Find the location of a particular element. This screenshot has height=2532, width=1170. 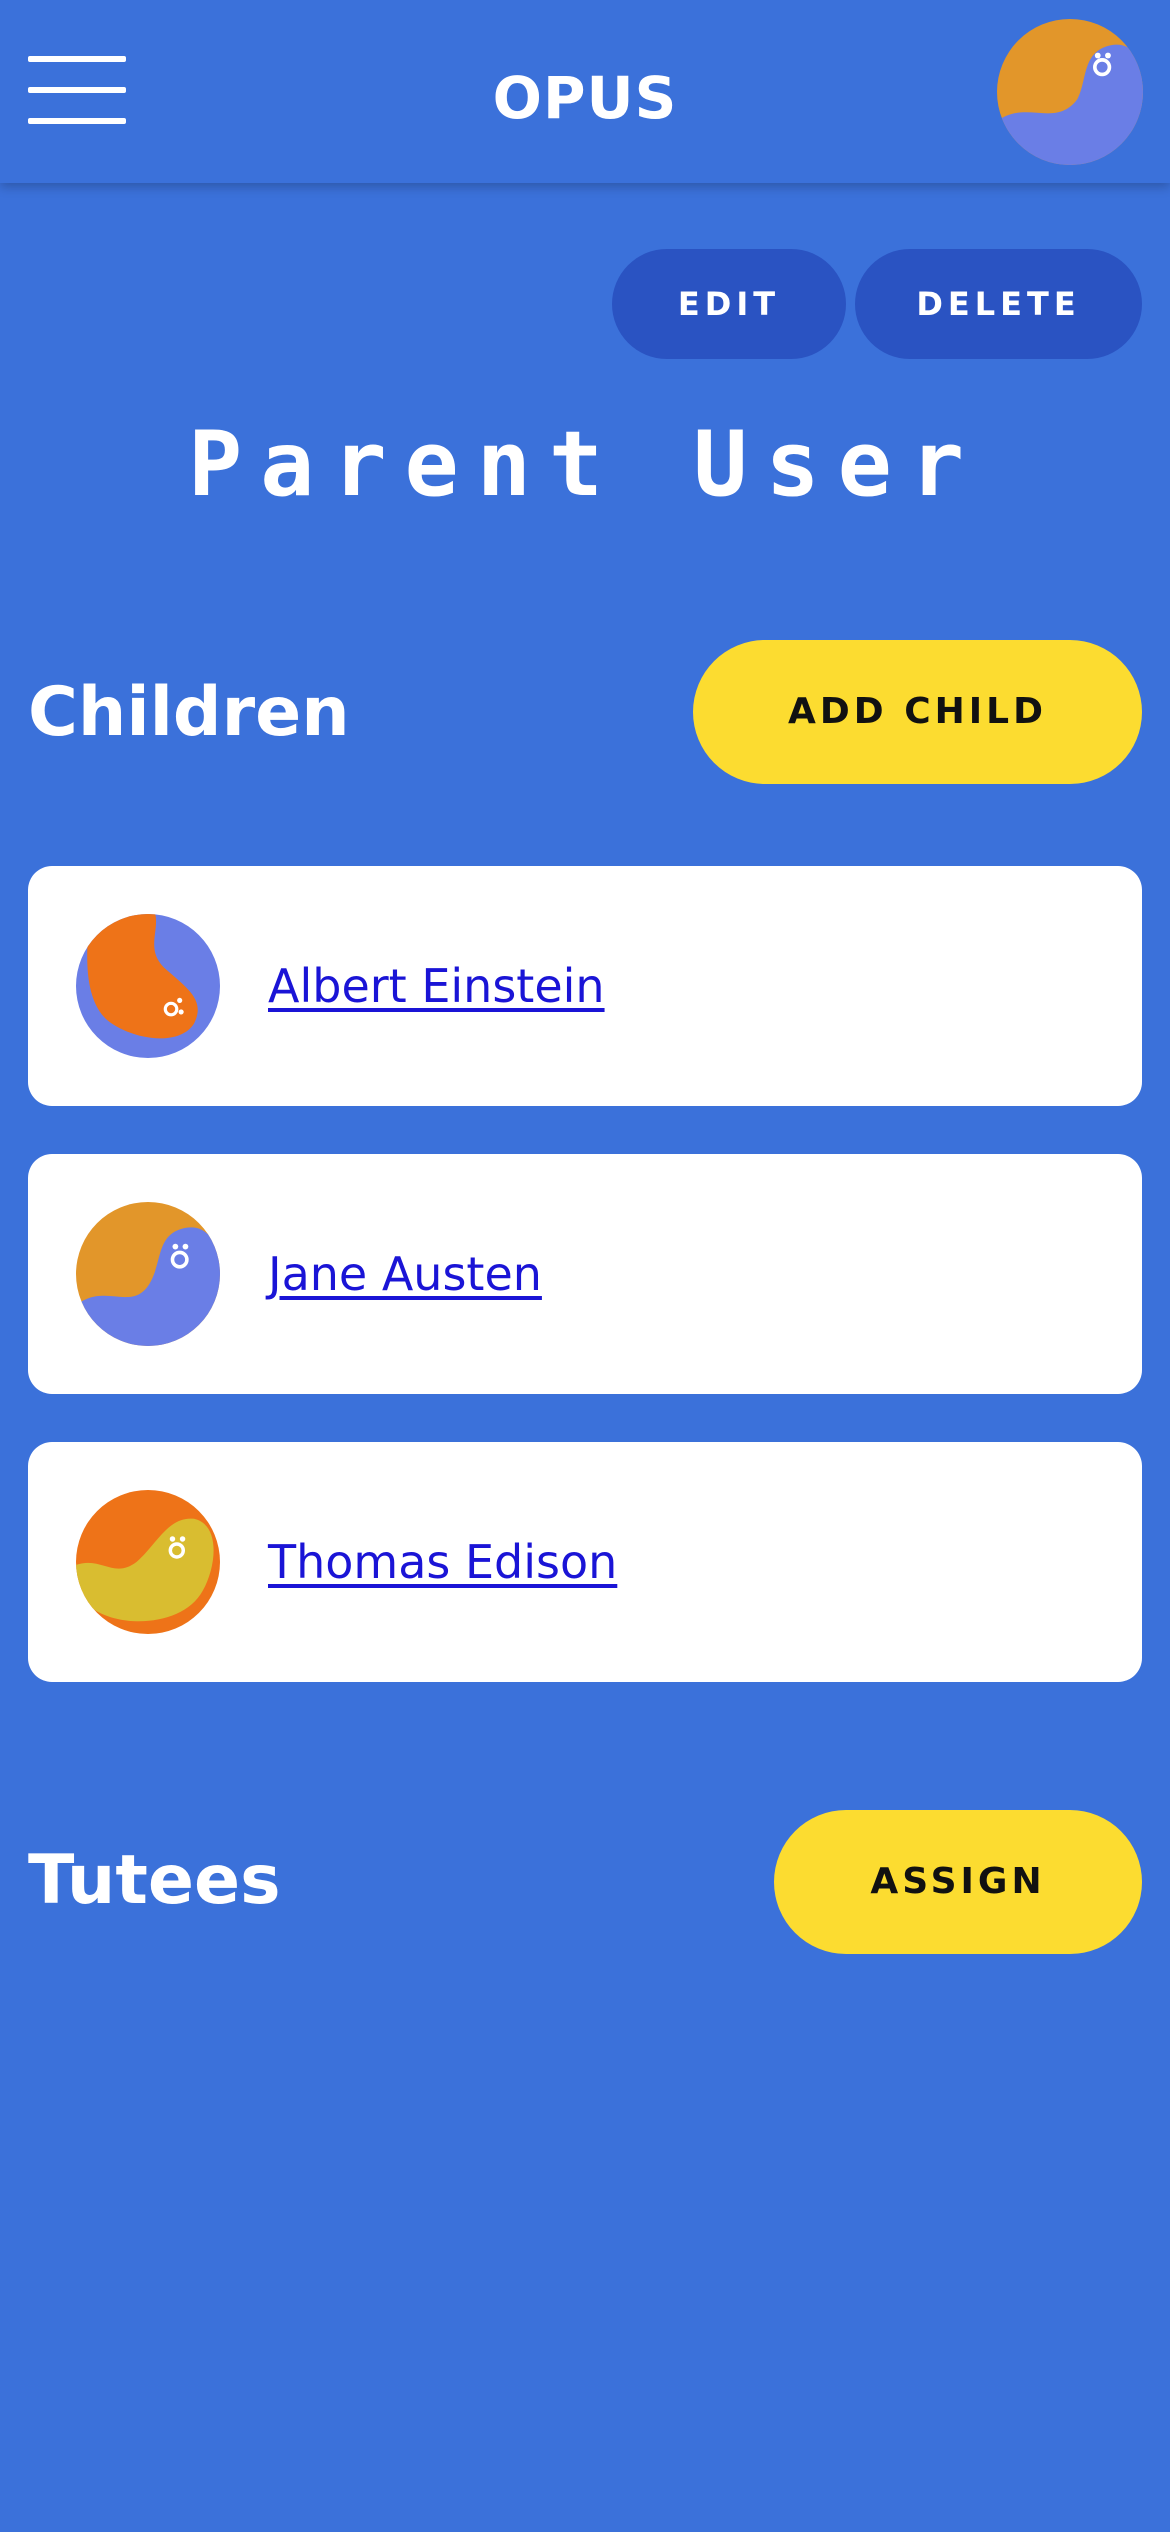

tutees-heading: Tutees is located at coordinates (154, 1880).